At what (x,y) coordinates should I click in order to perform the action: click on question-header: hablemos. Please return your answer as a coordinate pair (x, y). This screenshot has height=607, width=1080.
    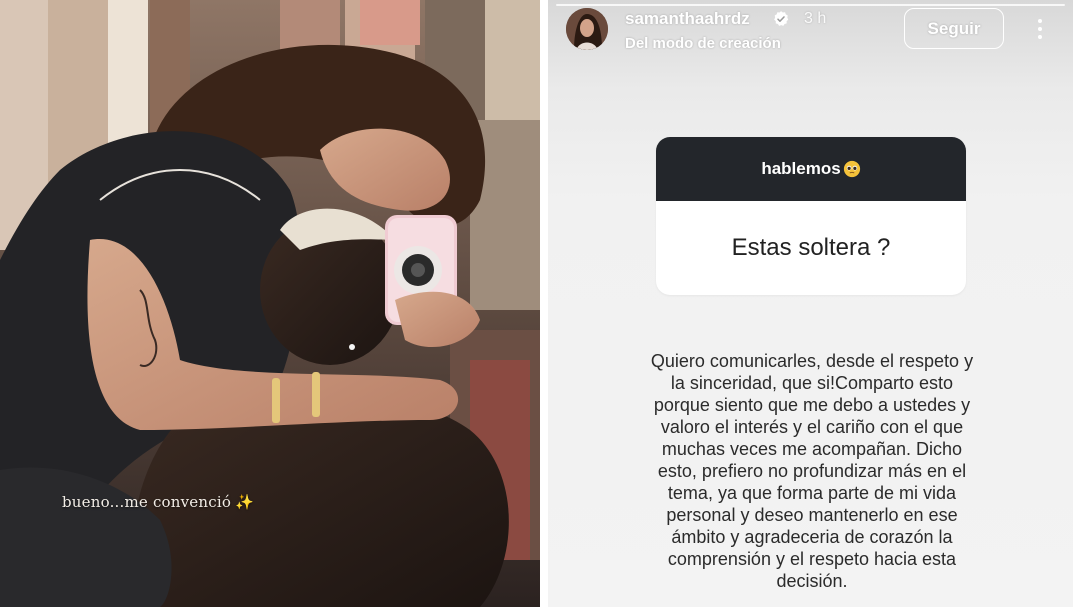
    Looking at the image, I should click on (811, 169).